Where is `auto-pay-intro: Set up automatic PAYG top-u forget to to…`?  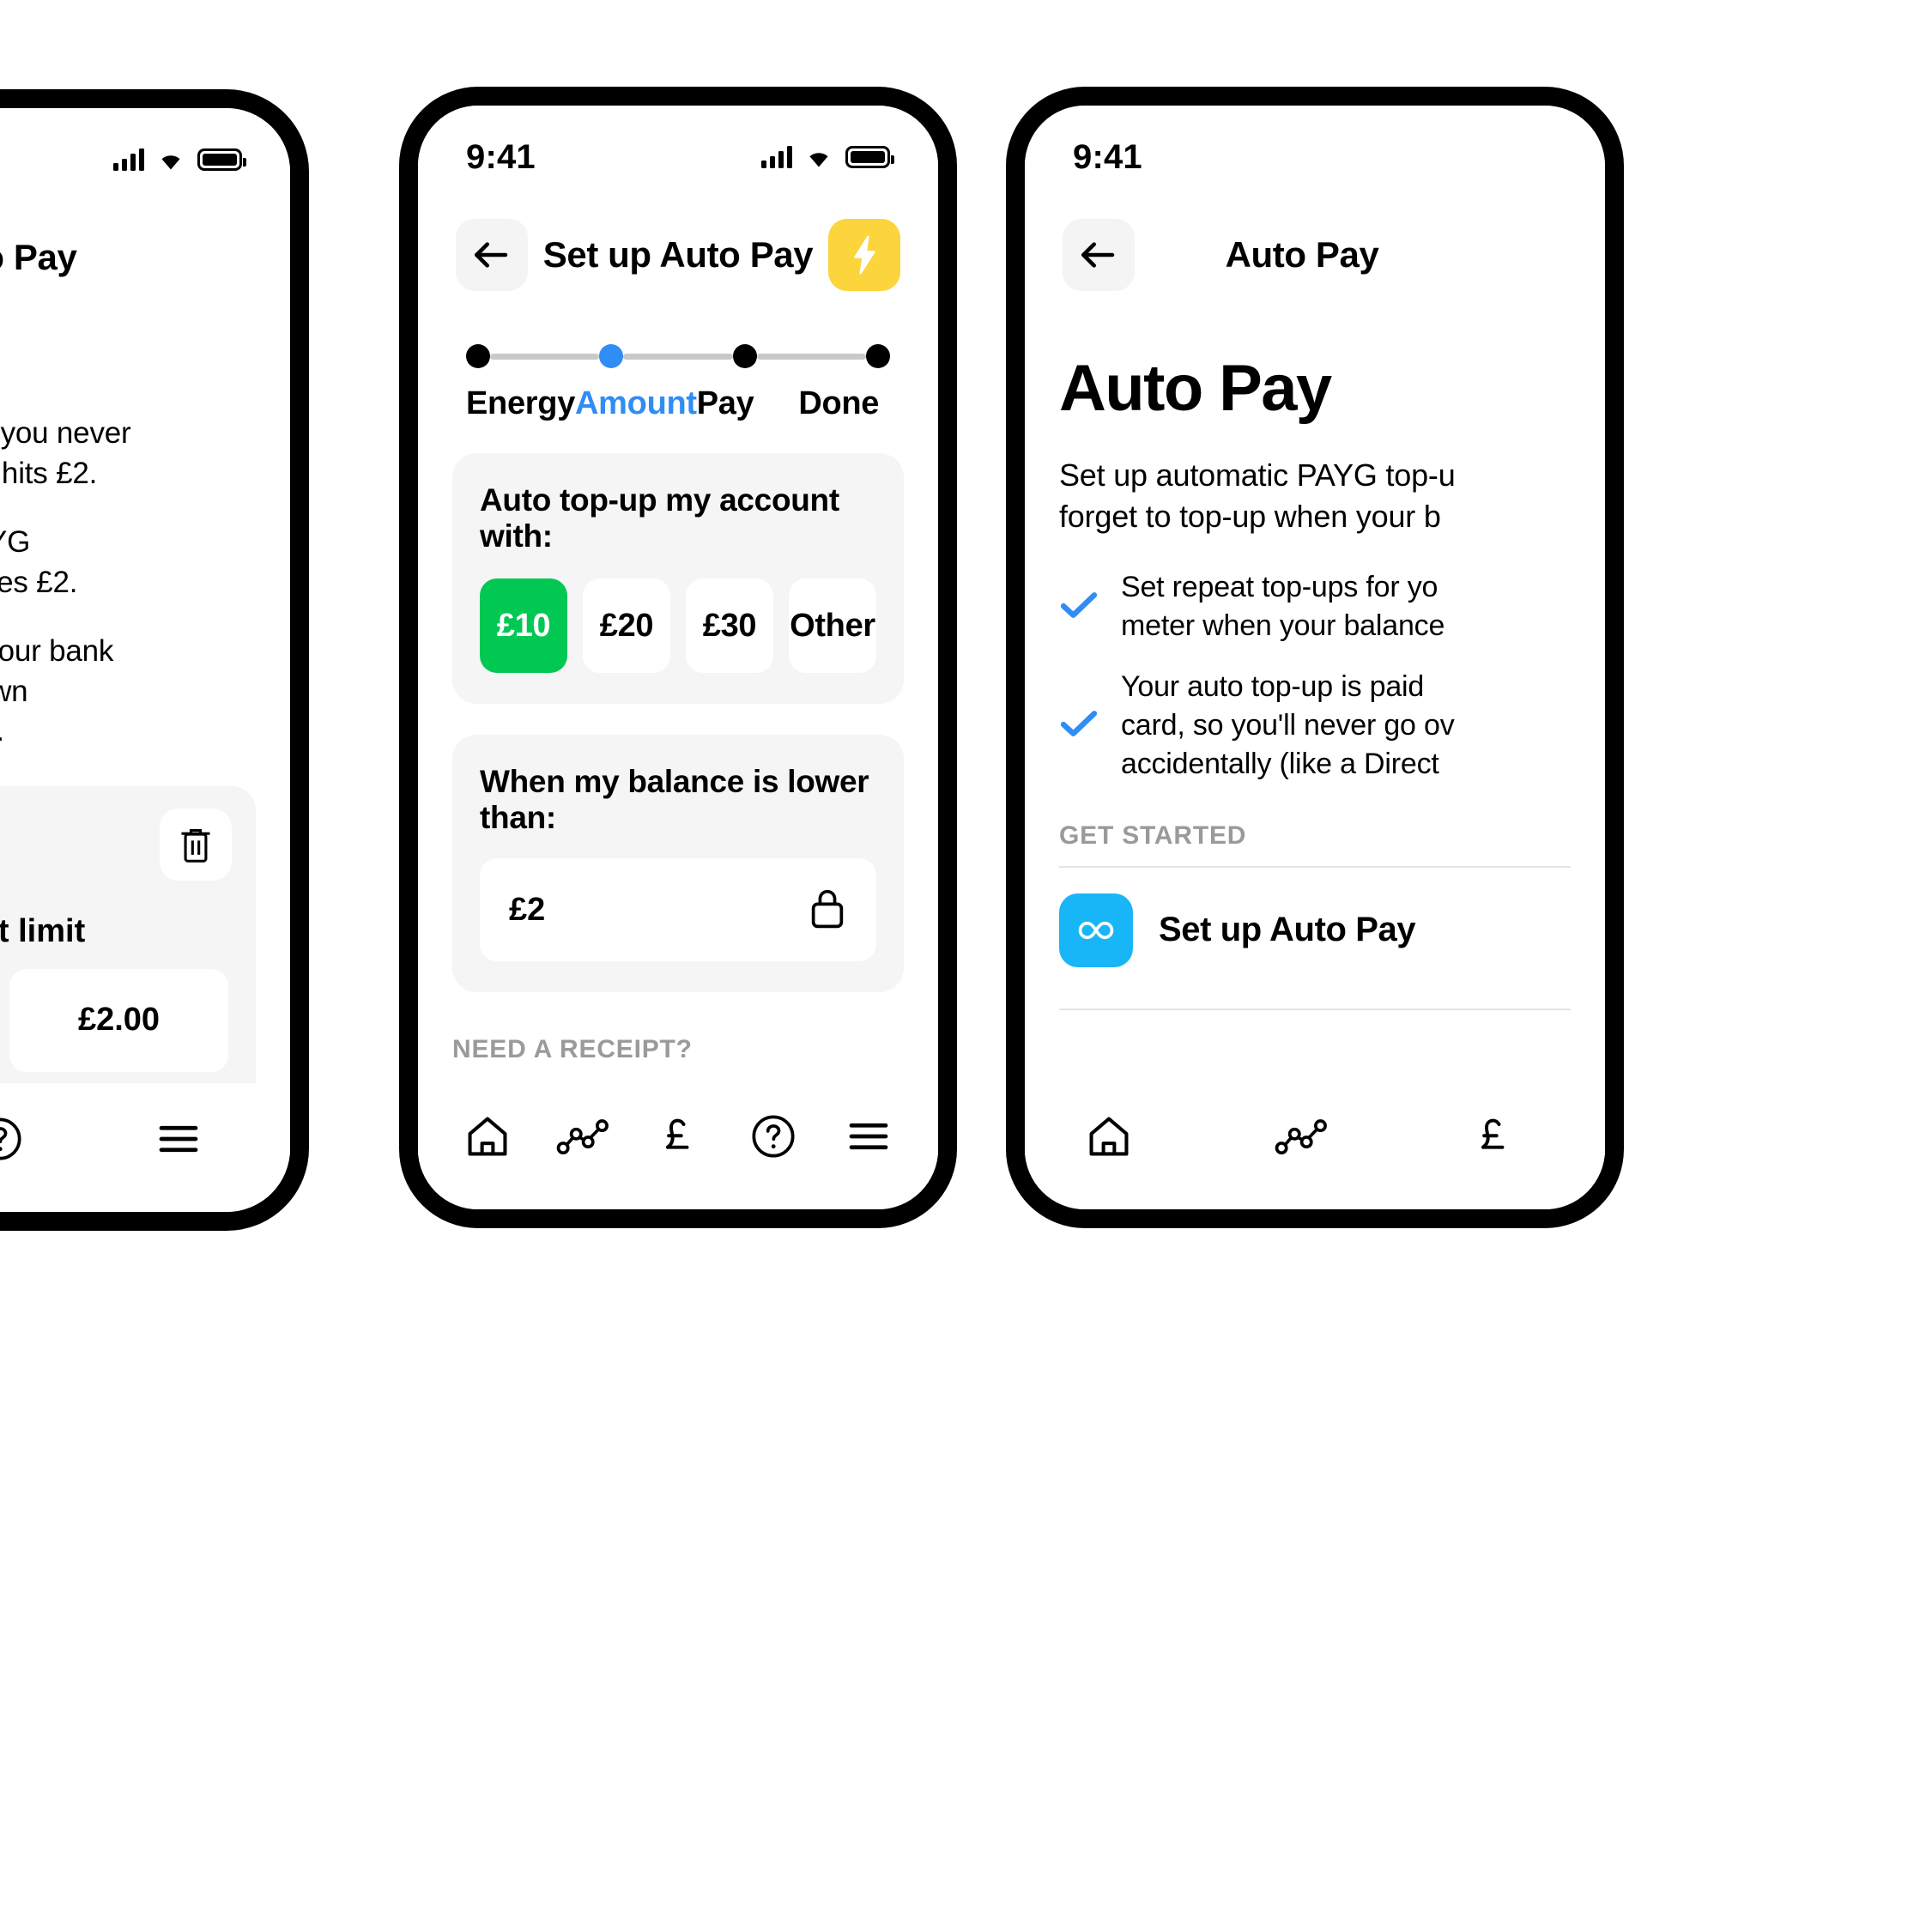 auto-pay-intro: Set up automatic PAYG top-u forget to to… is located at coordinates (1257, 496).